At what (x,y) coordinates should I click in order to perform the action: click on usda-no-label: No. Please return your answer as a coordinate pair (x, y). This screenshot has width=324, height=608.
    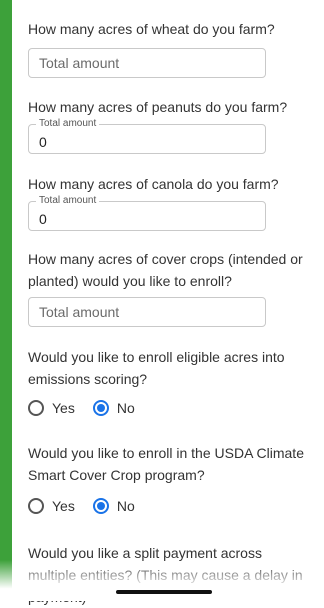
    Looking at the image, I should click on (126, 506).